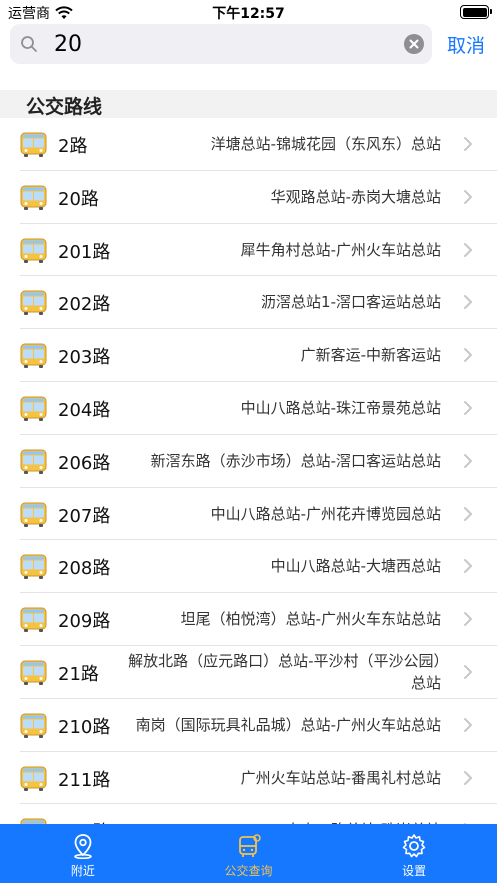 The image size is (497, 883). Describe the element at coordinates (78, 674) in the screenshot. I see `route-name: 21路` at that location.